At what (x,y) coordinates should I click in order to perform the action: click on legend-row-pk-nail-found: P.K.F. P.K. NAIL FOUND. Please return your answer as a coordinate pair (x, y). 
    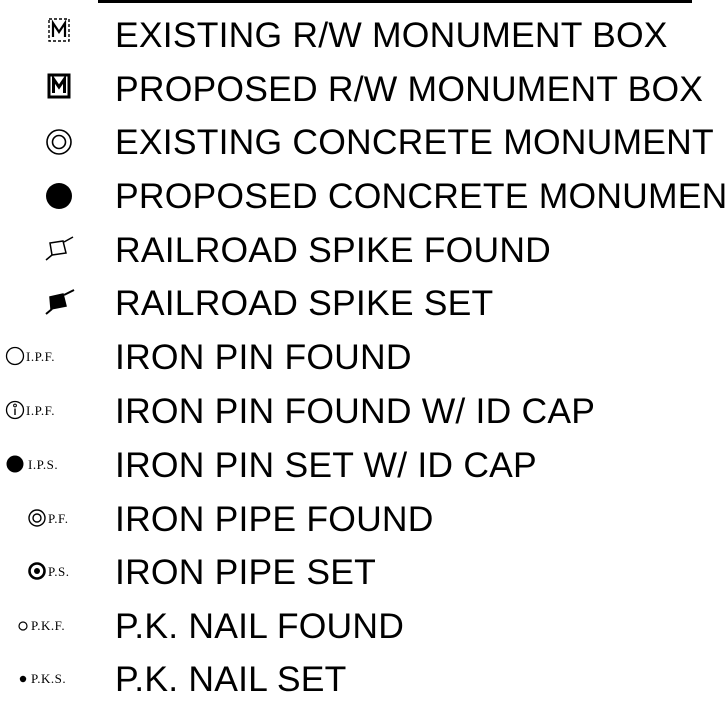
    Looking at the image, I should click on (363, 626).